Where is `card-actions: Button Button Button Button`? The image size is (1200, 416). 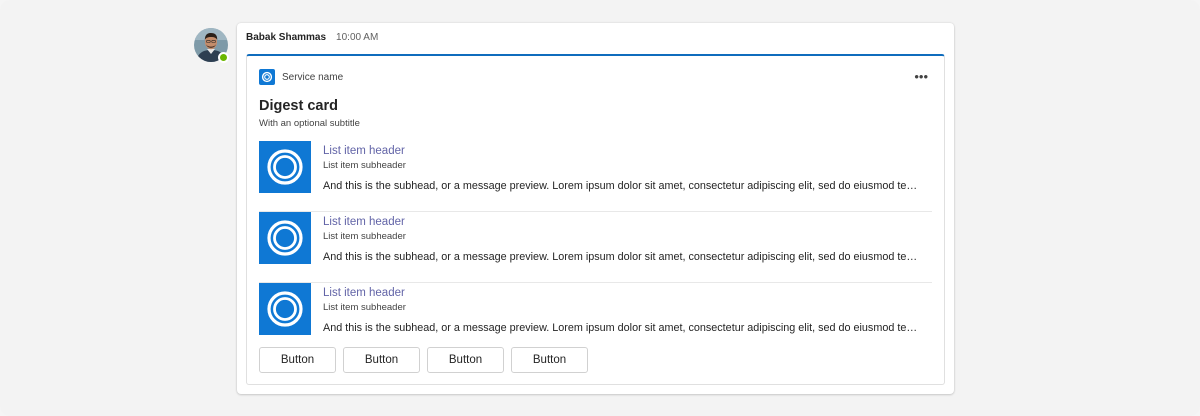 card-actions: Button Button Button Button is located at coordinates (423, 360).